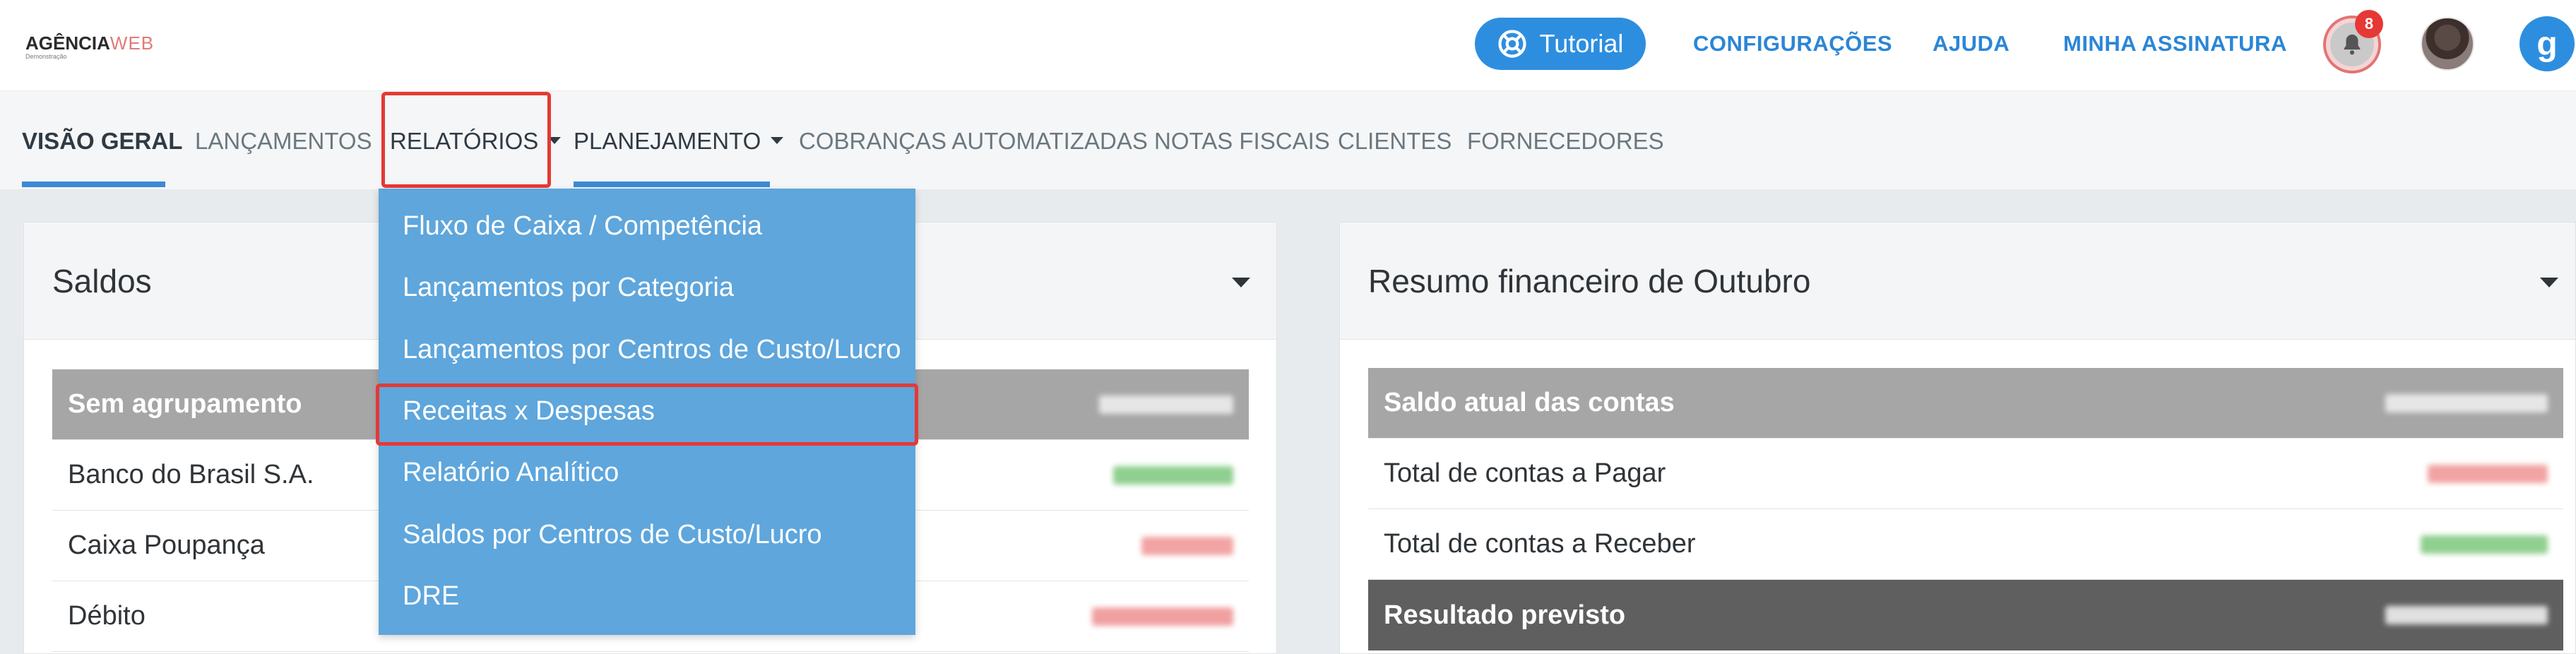 This screenshot has width=2576, height=654. Describe the element at coordinates (2447, 44) in the screenshot. I see `user-avatar` at that location.